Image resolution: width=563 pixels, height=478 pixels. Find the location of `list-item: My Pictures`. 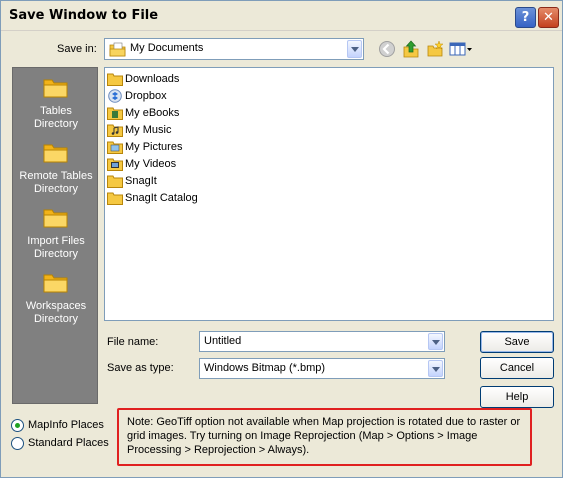

list-item: My Pictures is located at coordinates (144, 146).